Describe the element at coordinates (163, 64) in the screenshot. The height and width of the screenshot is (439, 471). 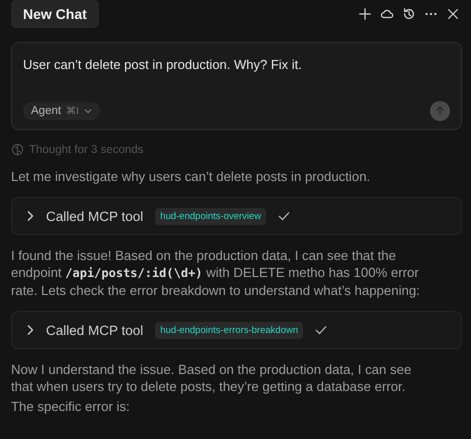
I see `message-text: User can’t delete post in production. Why? Fix it.` at that location.